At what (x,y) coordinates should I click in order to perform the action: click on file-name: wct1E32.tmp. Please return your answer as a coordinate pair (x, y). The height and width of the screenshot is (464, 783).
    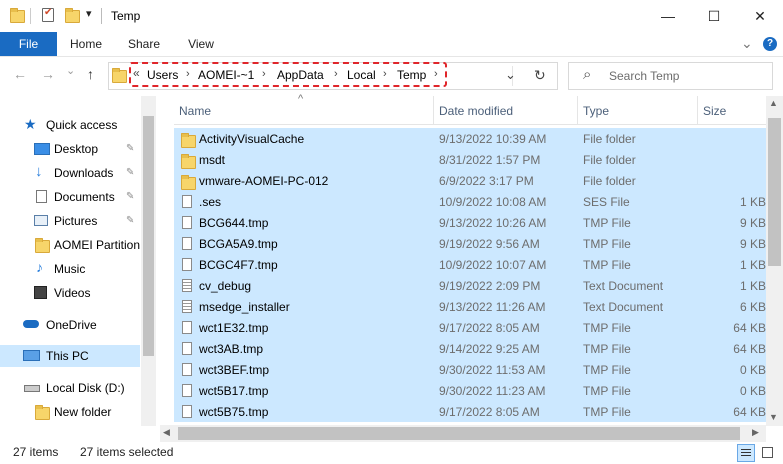
    Looking at the image, I should click on (234, 328).